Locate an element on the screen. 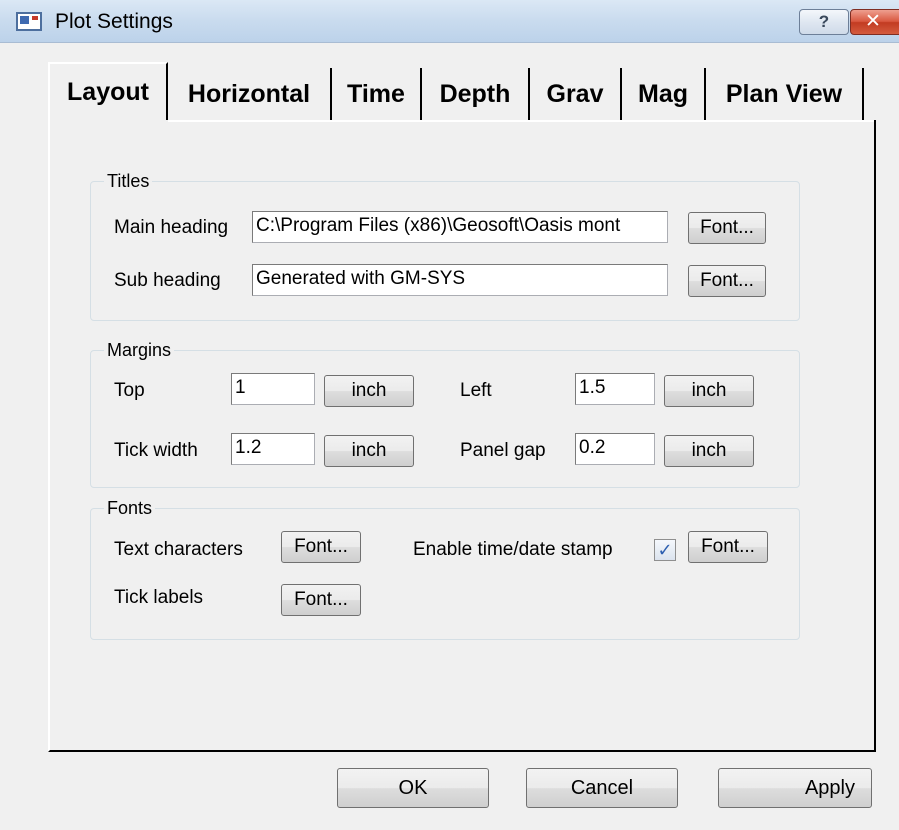 This screenshot has width=899, height=830. tick-width-input: 1.2 is located at coordinates (273, 449).